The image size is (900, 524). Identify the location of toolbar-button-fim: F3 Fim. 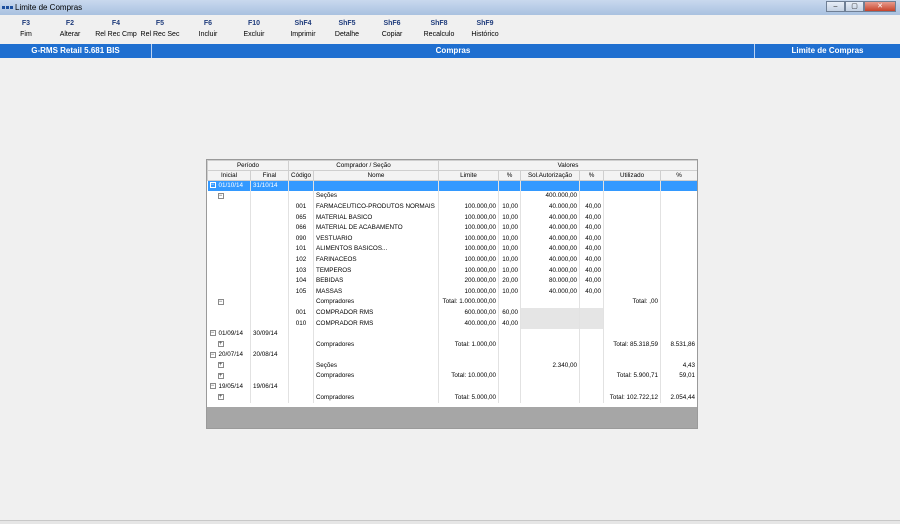
(26, 29).